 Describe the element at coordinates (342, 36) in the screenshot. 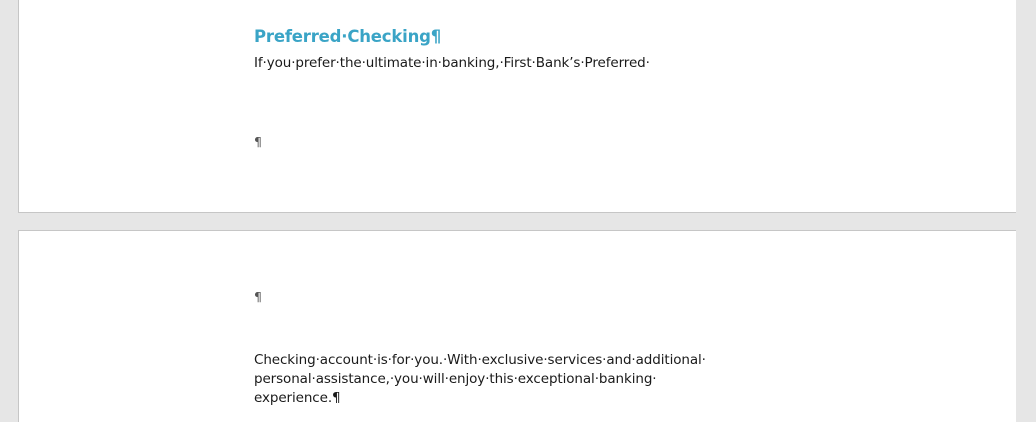

I see `heading-text: Preferred·Checking` at that location.